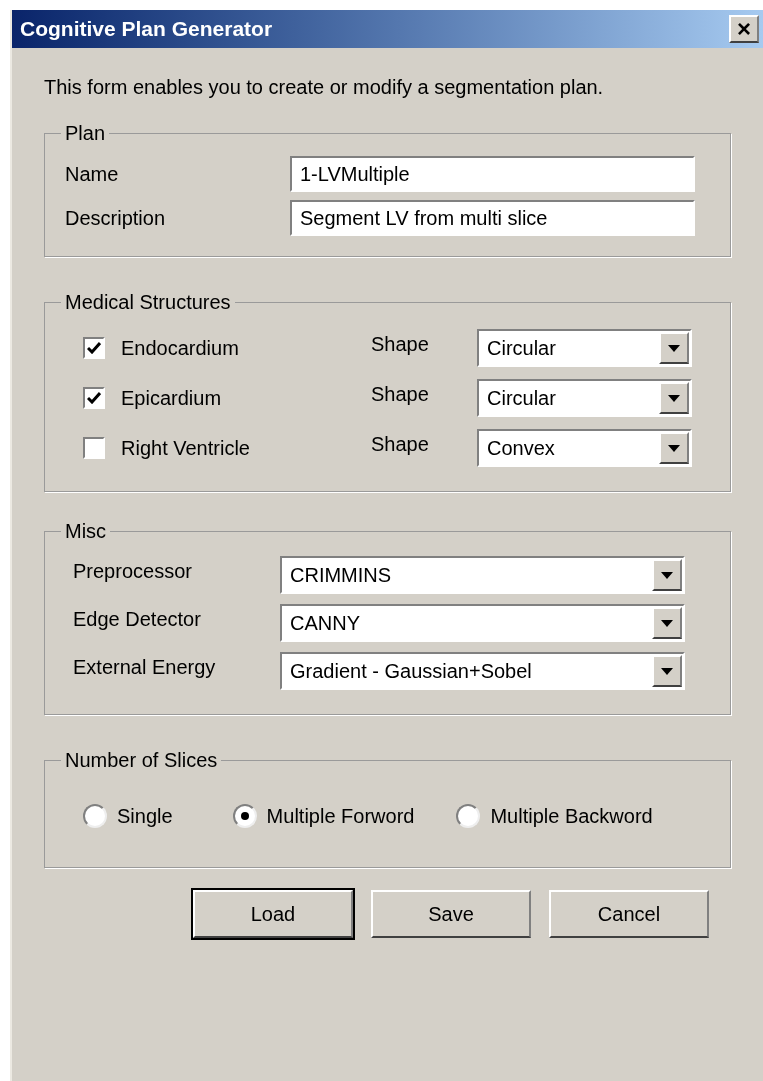 Image resolution: width=763 pixels, height=1081 pixels. What do you see at coordinates (629, 914) in the screenshot?
I see `dialog-button: Cancel` at bounding box center [629, 914].